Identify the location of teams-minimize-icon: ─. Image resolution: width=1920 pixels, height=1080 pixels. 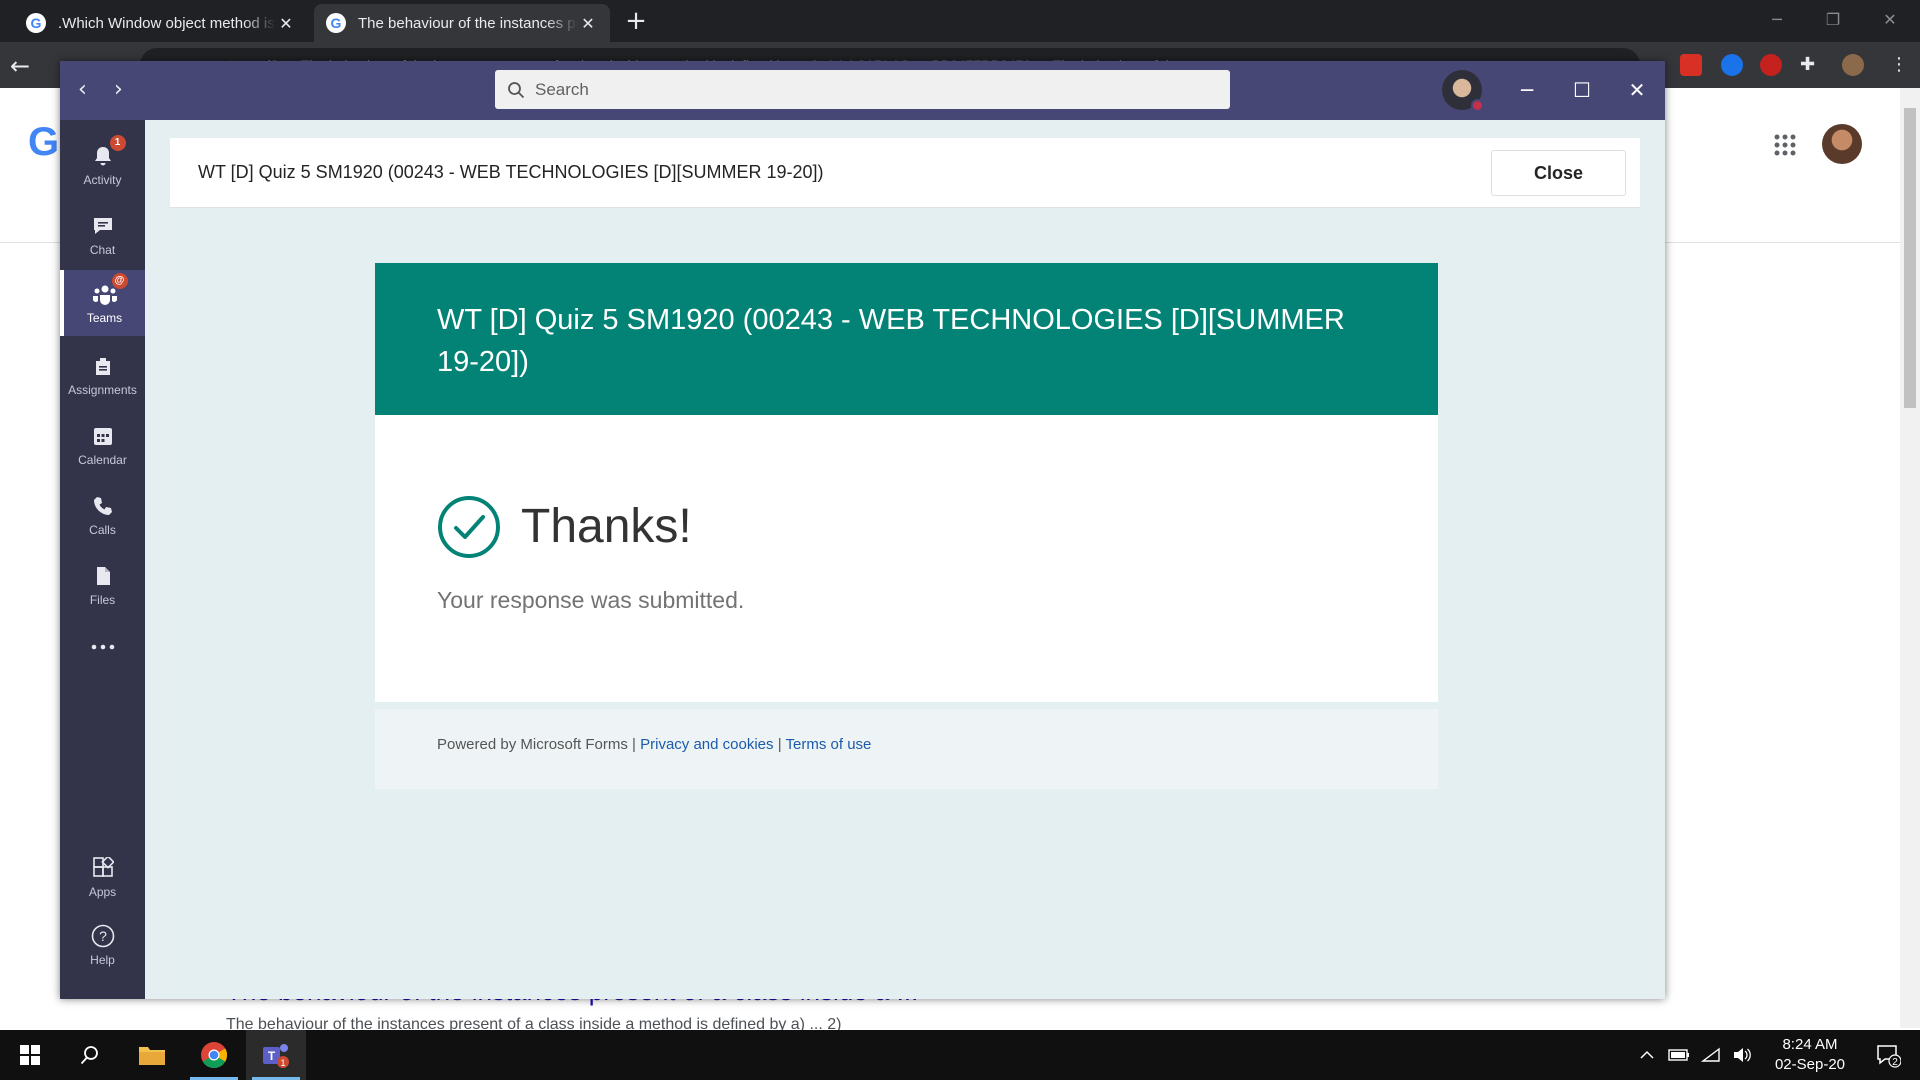
(1527, 90).